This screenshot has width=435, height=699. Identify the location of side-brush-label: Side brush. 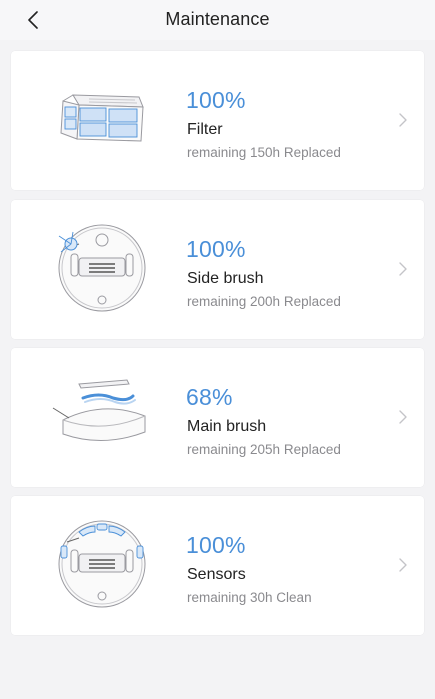
(225, 278).